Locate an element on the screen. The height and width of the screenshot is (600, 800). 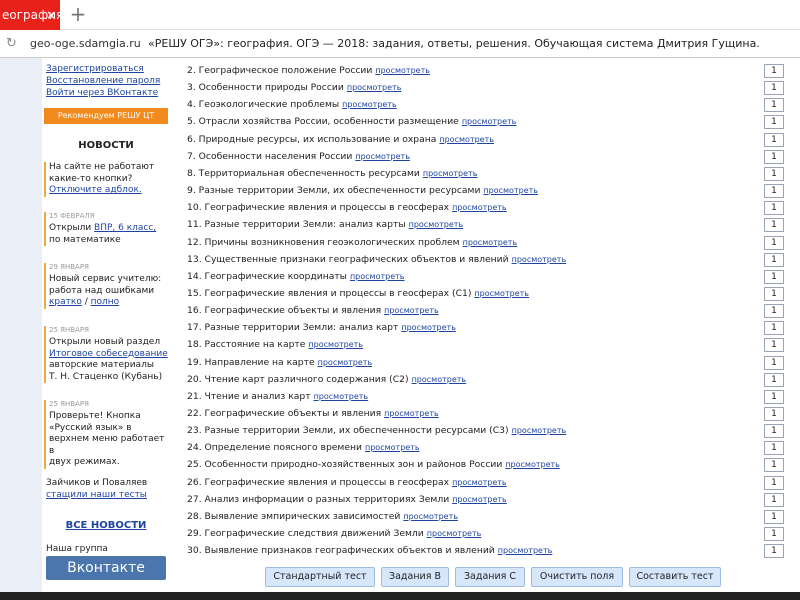
news-text: На сайте не работают is located at coordinates (102, 167).